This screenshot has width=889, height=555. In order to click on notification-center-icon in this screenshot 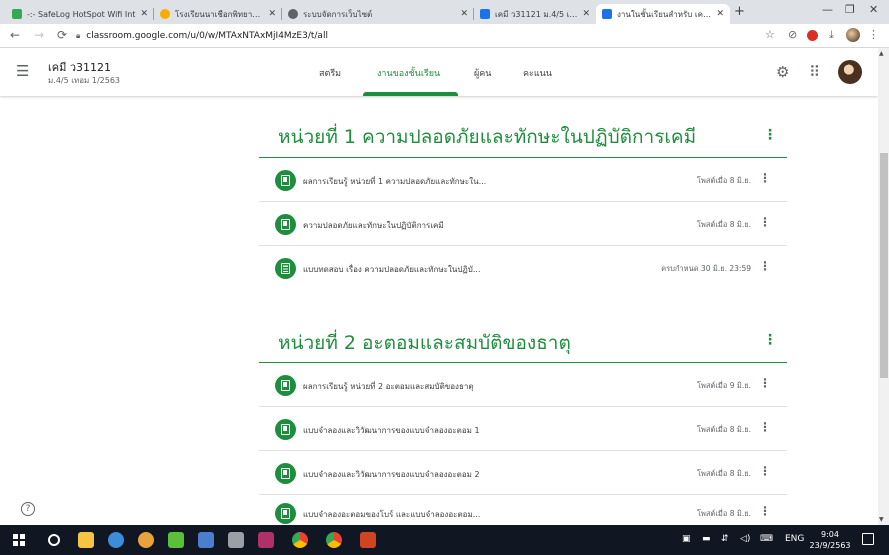, I will do `click(868, 539)`.